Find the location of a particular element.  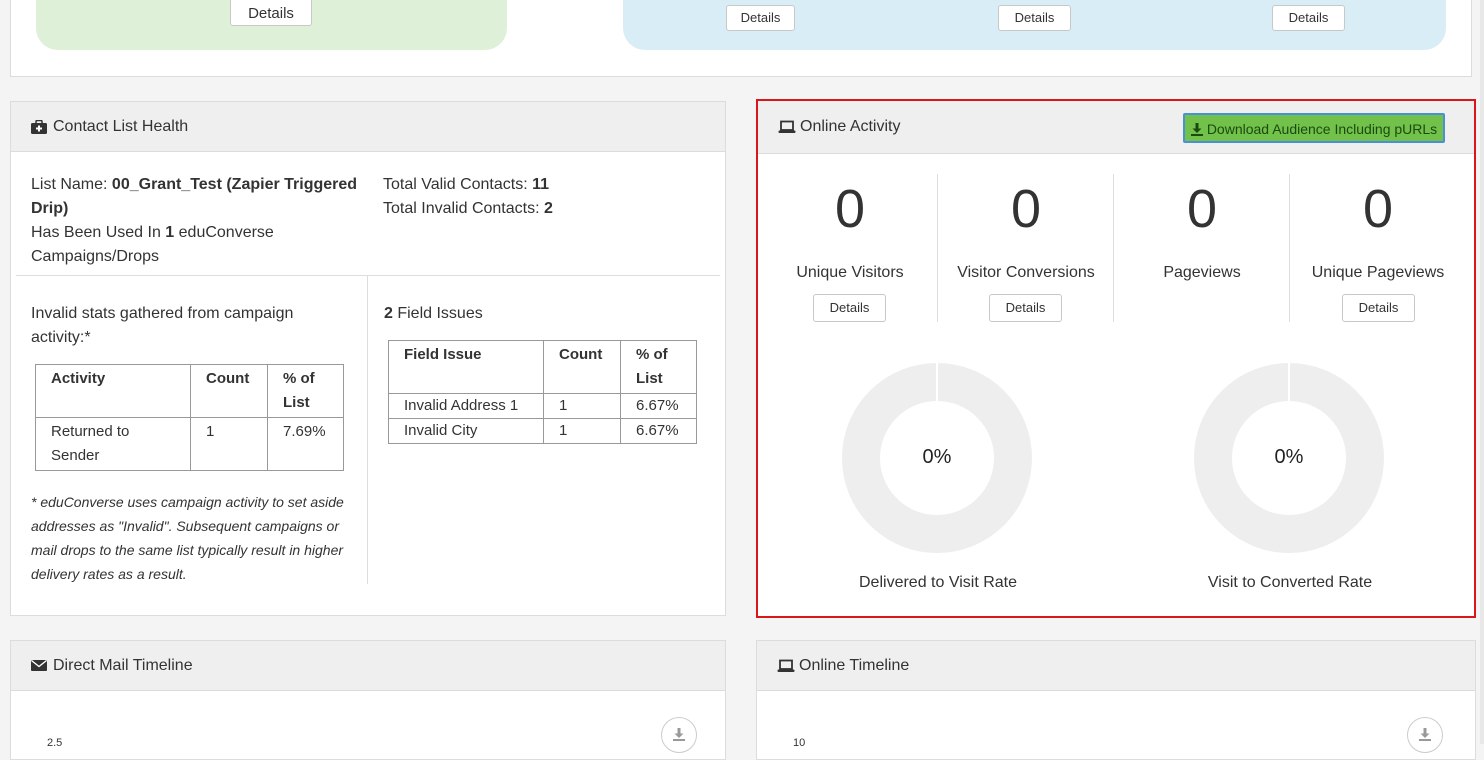

online-timeline-header: Online Timeline is located at coordinates (1116, 666).